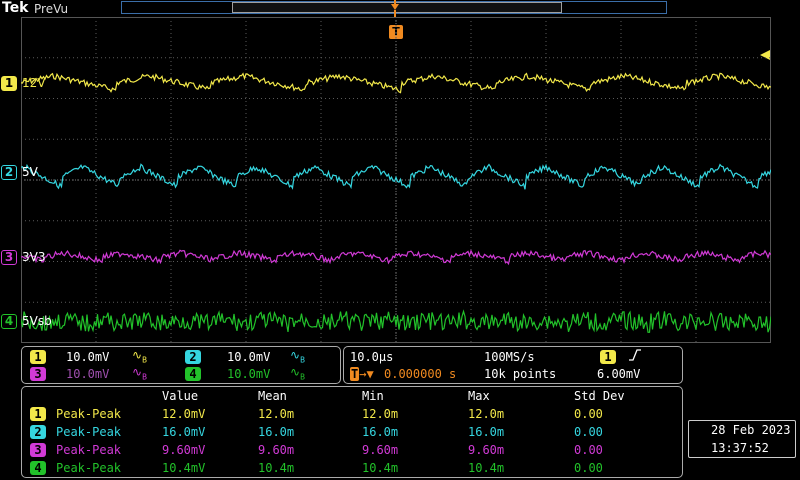 The height and width of the screenshot is (480, 800). Describe the element at coordinates (180, 396) in the screenshot. I see `header-value: Value` at that location.